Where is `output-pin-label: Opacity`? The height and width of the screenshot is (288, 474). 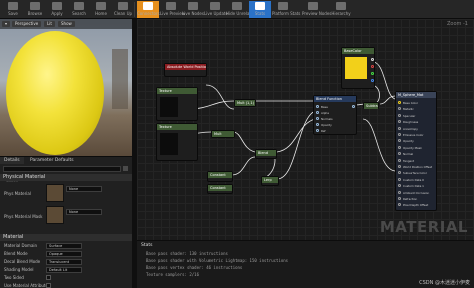 output-pin-label: Opacity is located at coordinates (408, 141).